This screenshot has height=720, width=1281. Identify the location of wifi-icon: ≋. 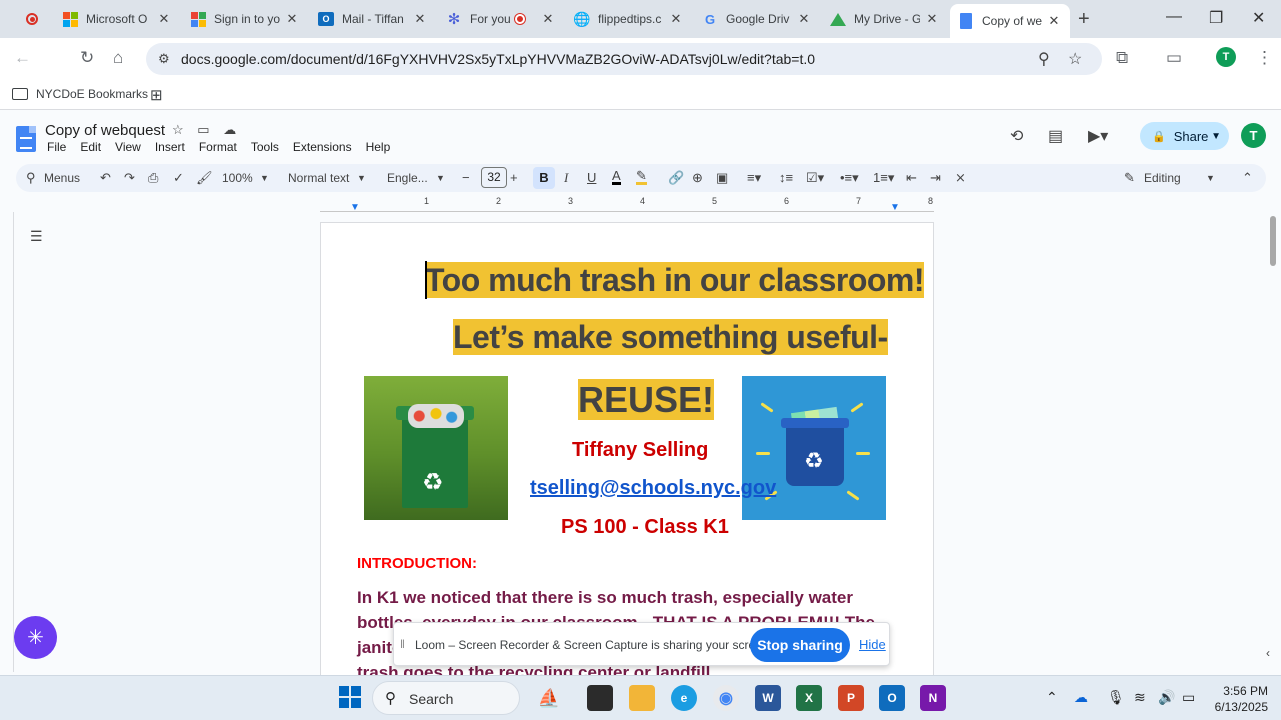
(1140, 697).